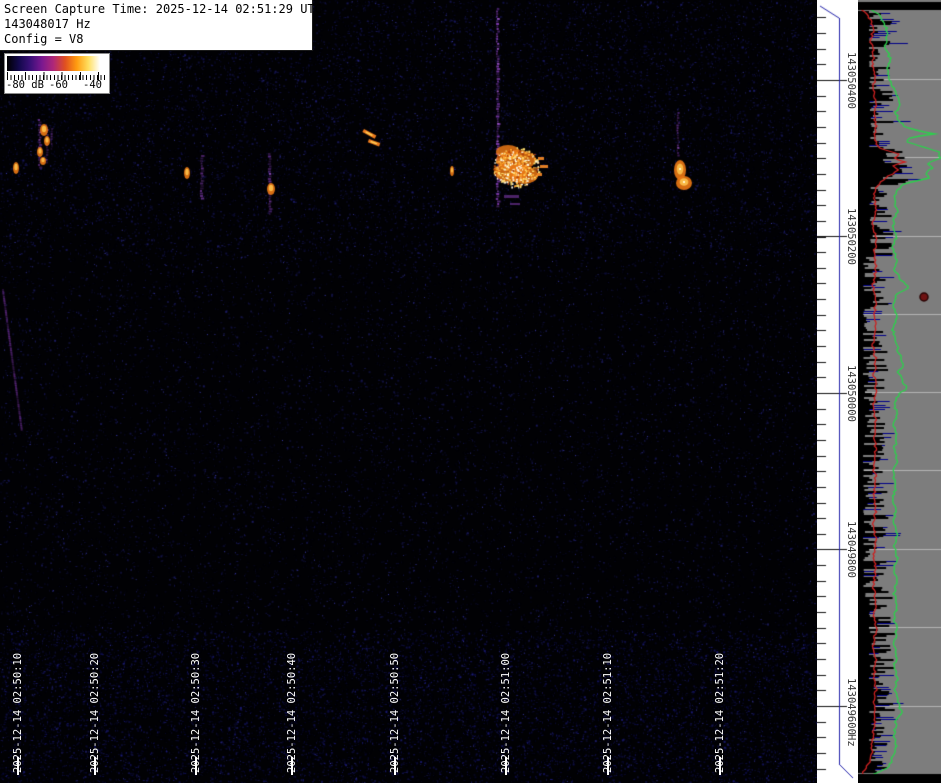 Image resolution: width=941 pixels, height=783 pixels. Describe the element at coordinates (196, 712) in the screenshot. I see `time-label: 2025-12-14 02:50:30` at that location.